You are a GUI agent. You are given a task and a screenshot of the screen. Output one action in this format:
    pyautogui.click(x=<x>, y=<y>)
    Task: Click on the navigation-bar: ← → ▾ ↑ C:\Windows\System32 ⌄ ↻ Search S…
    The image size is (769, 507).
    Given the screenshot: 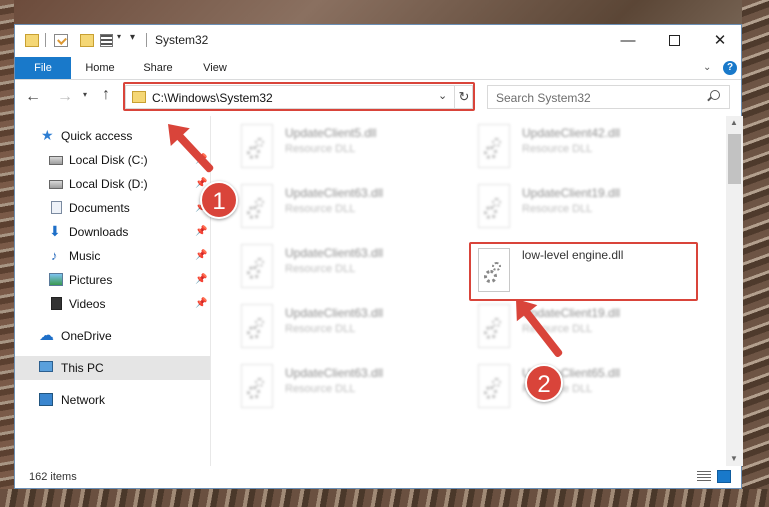 What is the action you would take?
    pyautogui.click(x=378, y=98)
    